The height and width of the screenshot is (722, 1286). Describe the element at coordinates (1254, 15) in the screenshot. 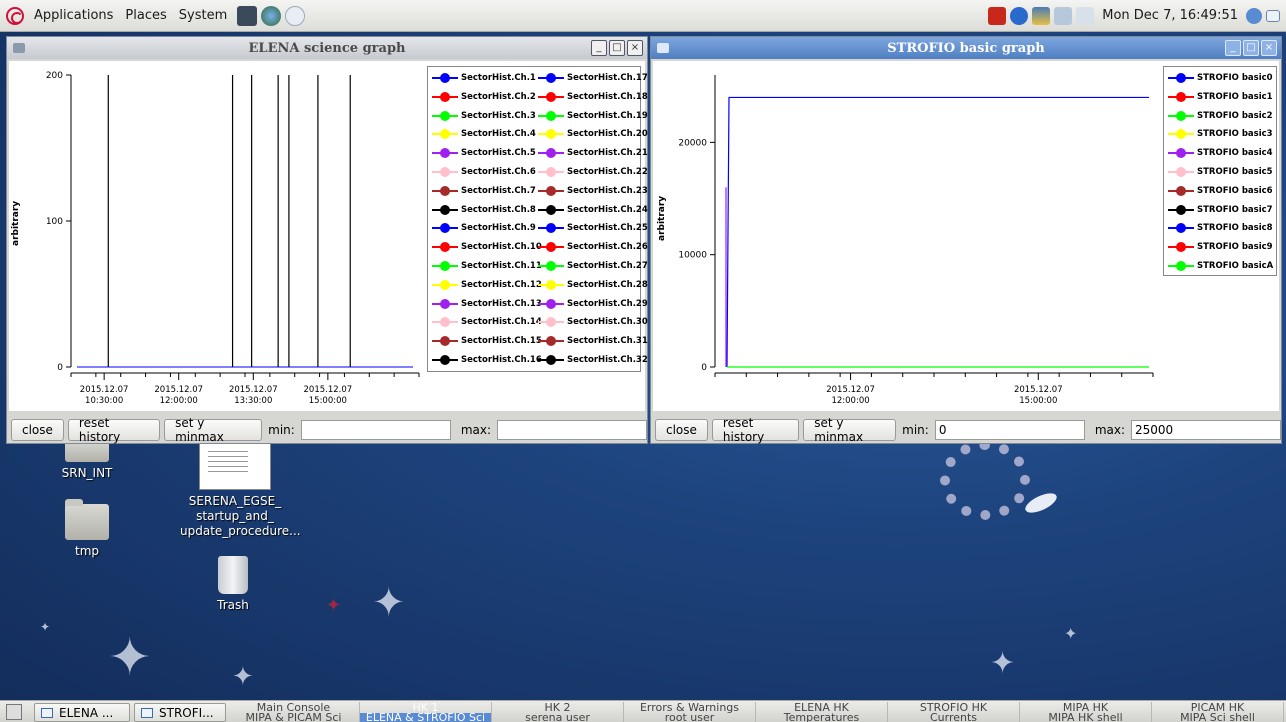

I see `volume-icon` at that location.